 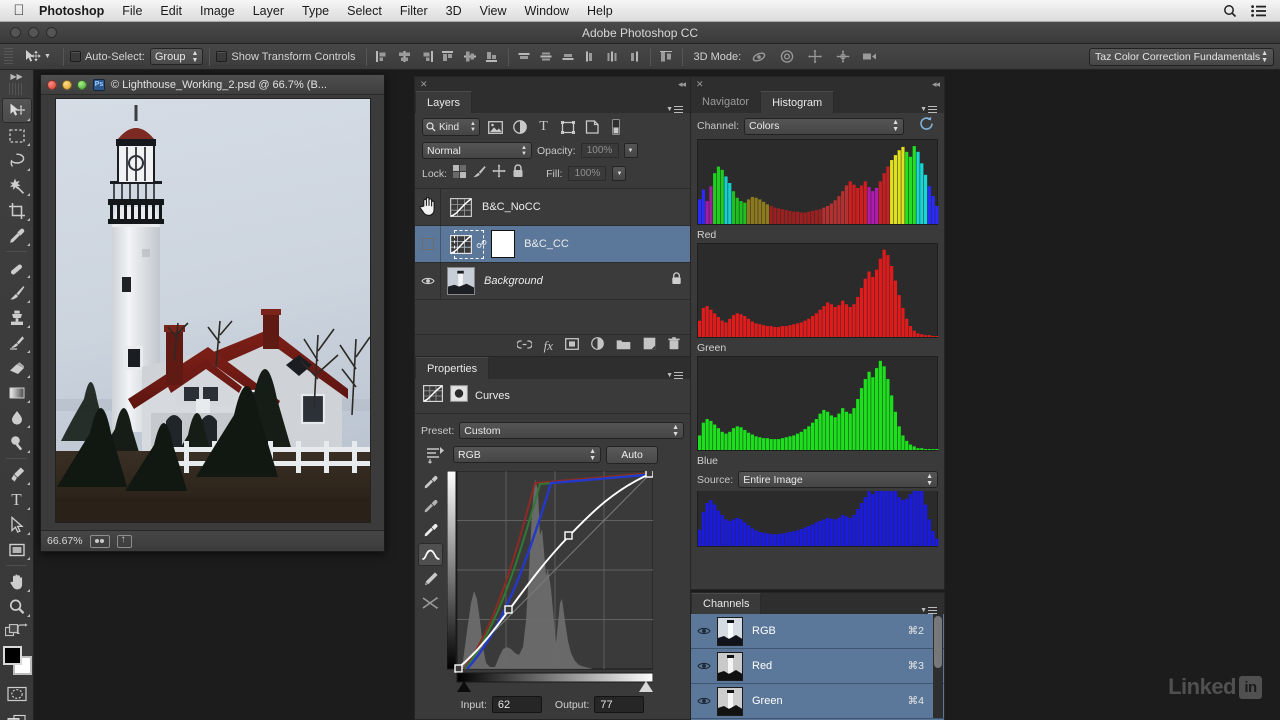 What do you see at coordinates (499, 173) in the screenshot?
I see `lock-position-icon` at bounding box center [499, 173].